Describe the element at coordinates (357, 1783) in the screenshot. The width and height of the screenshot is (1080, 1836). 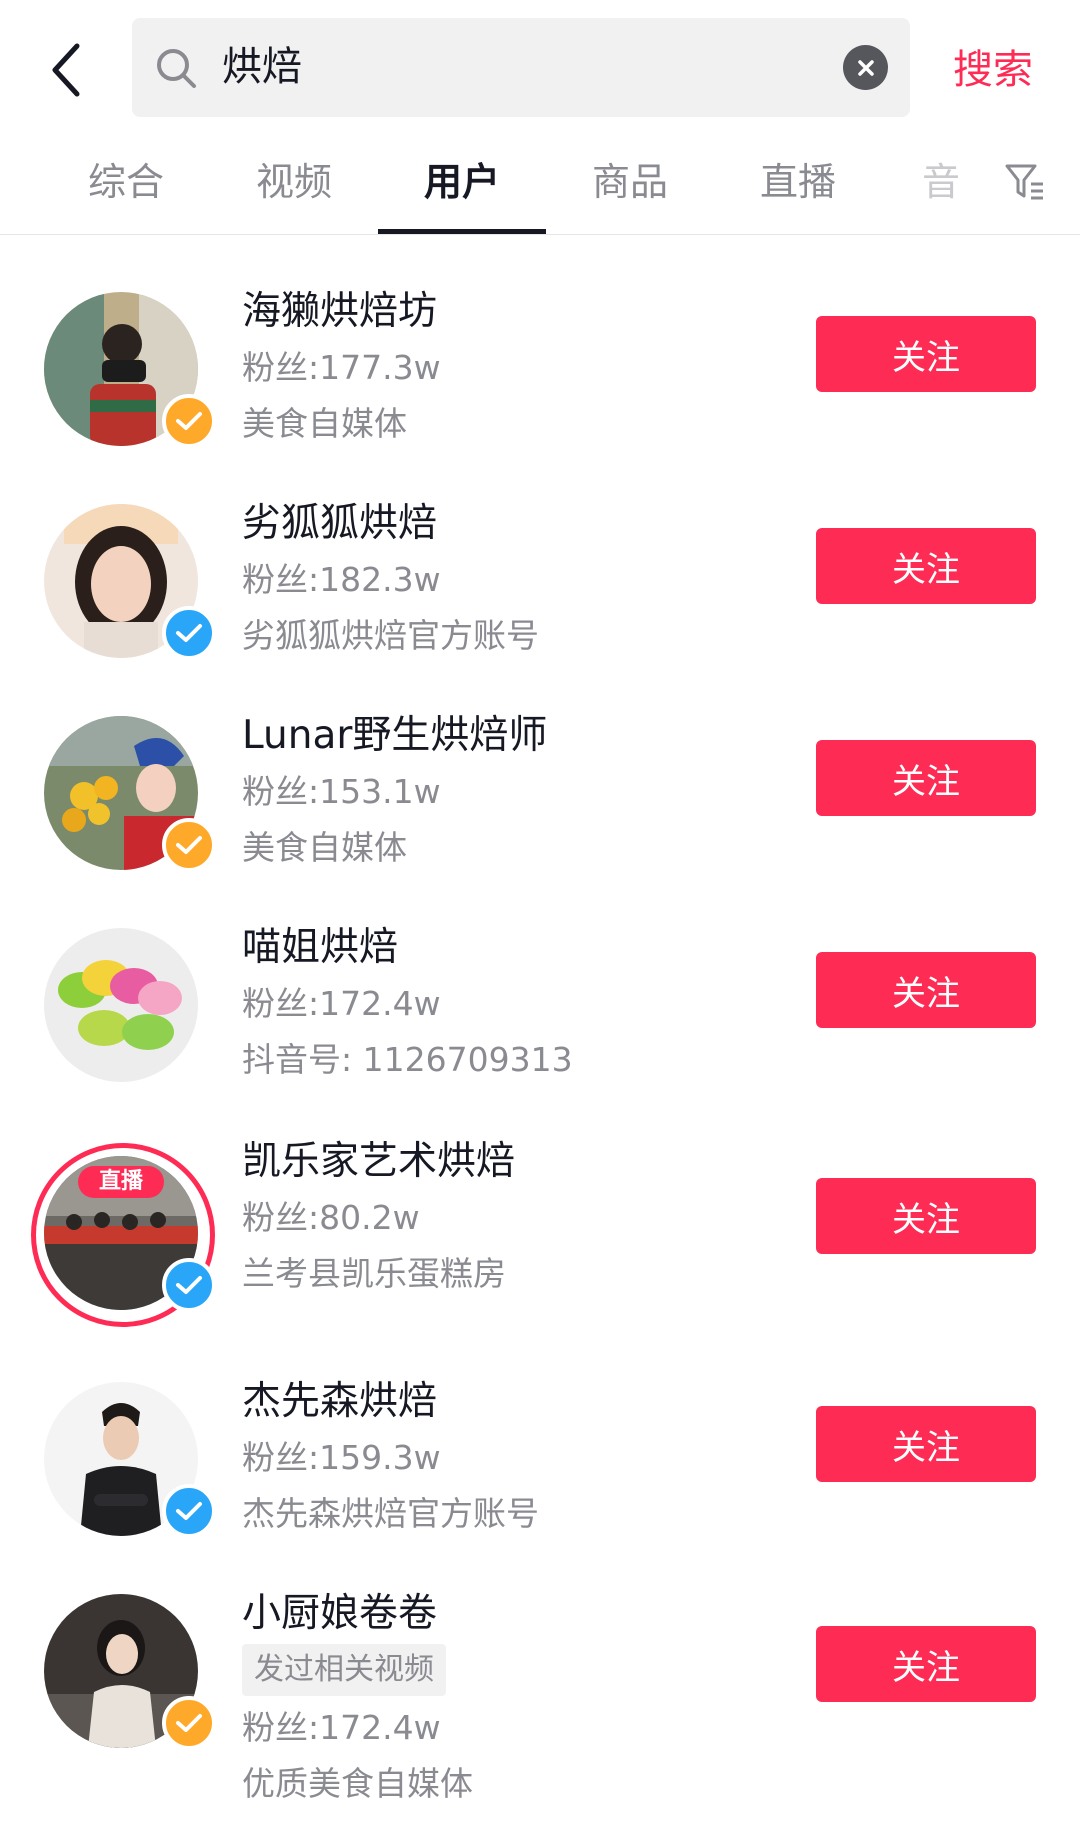
I see `user-description: 优质美食自媒体` at that location.